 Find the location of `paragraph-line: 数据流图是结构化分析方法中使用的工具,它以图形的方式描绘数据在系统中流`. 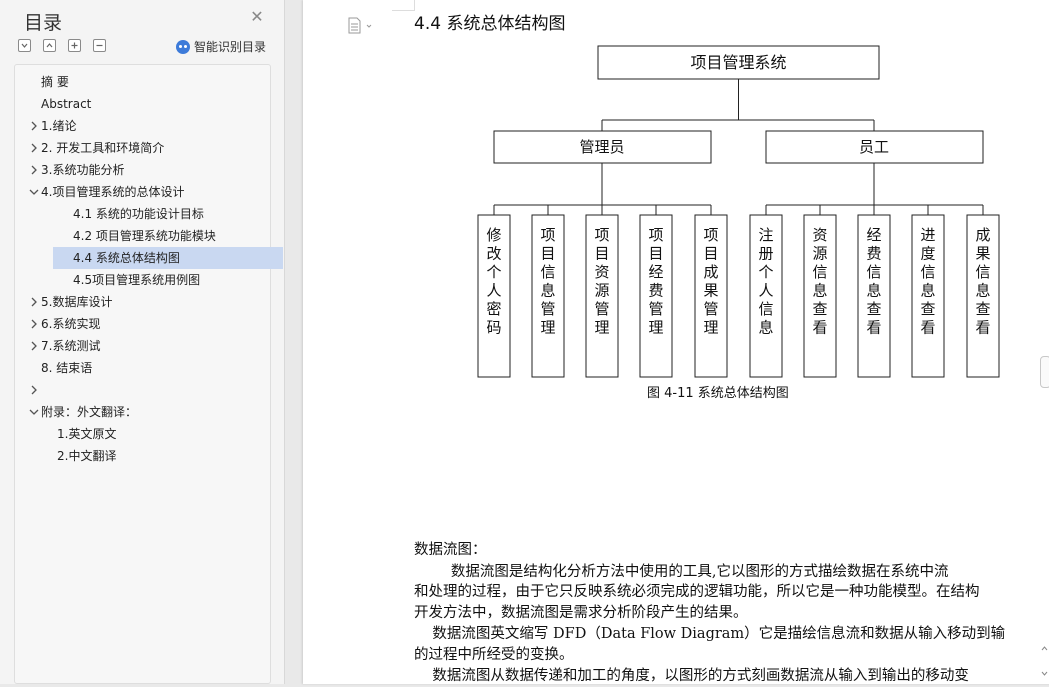

paragraph-line: 数据流图是结构化分析方法中使用的工具,它以图形的方式描绘数据在系统中流 is located at coordinates (681, 572).